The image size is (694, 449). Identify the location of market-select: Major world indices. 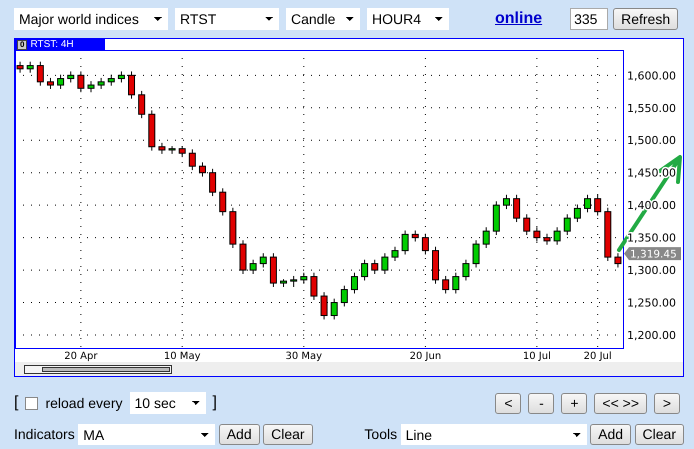
(91, 19).